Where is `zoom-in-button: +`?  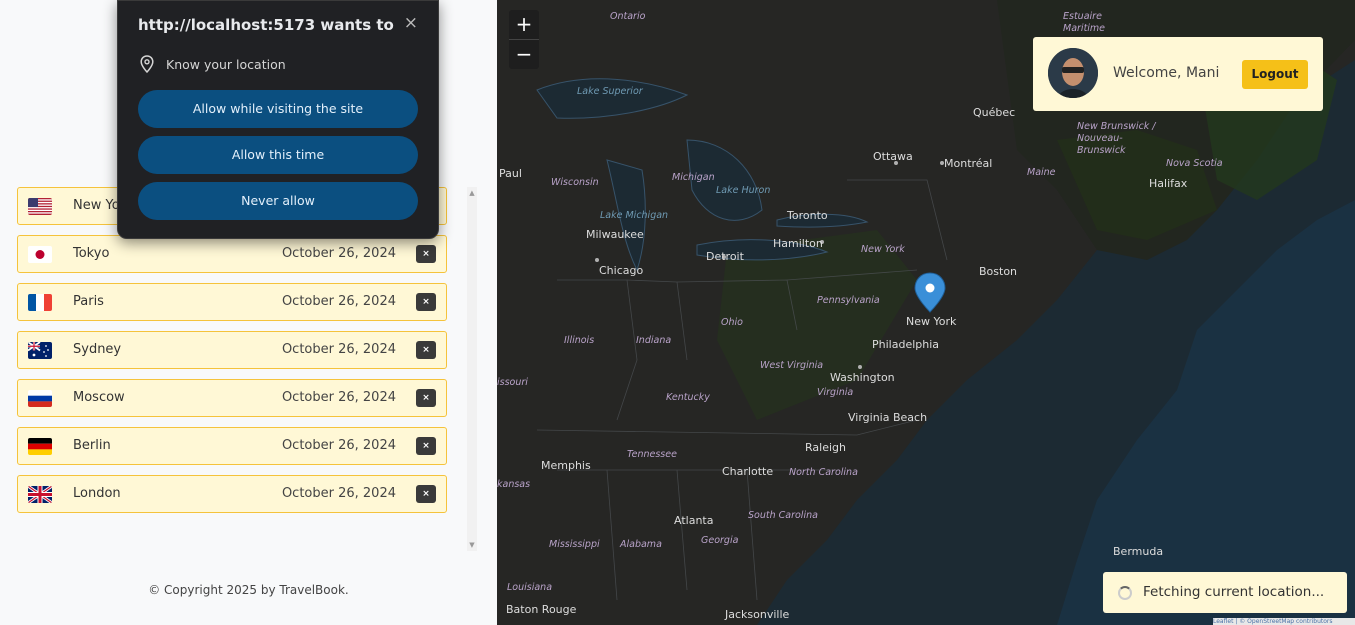 zoom-in-button: + is located at coordinates (524, 24).